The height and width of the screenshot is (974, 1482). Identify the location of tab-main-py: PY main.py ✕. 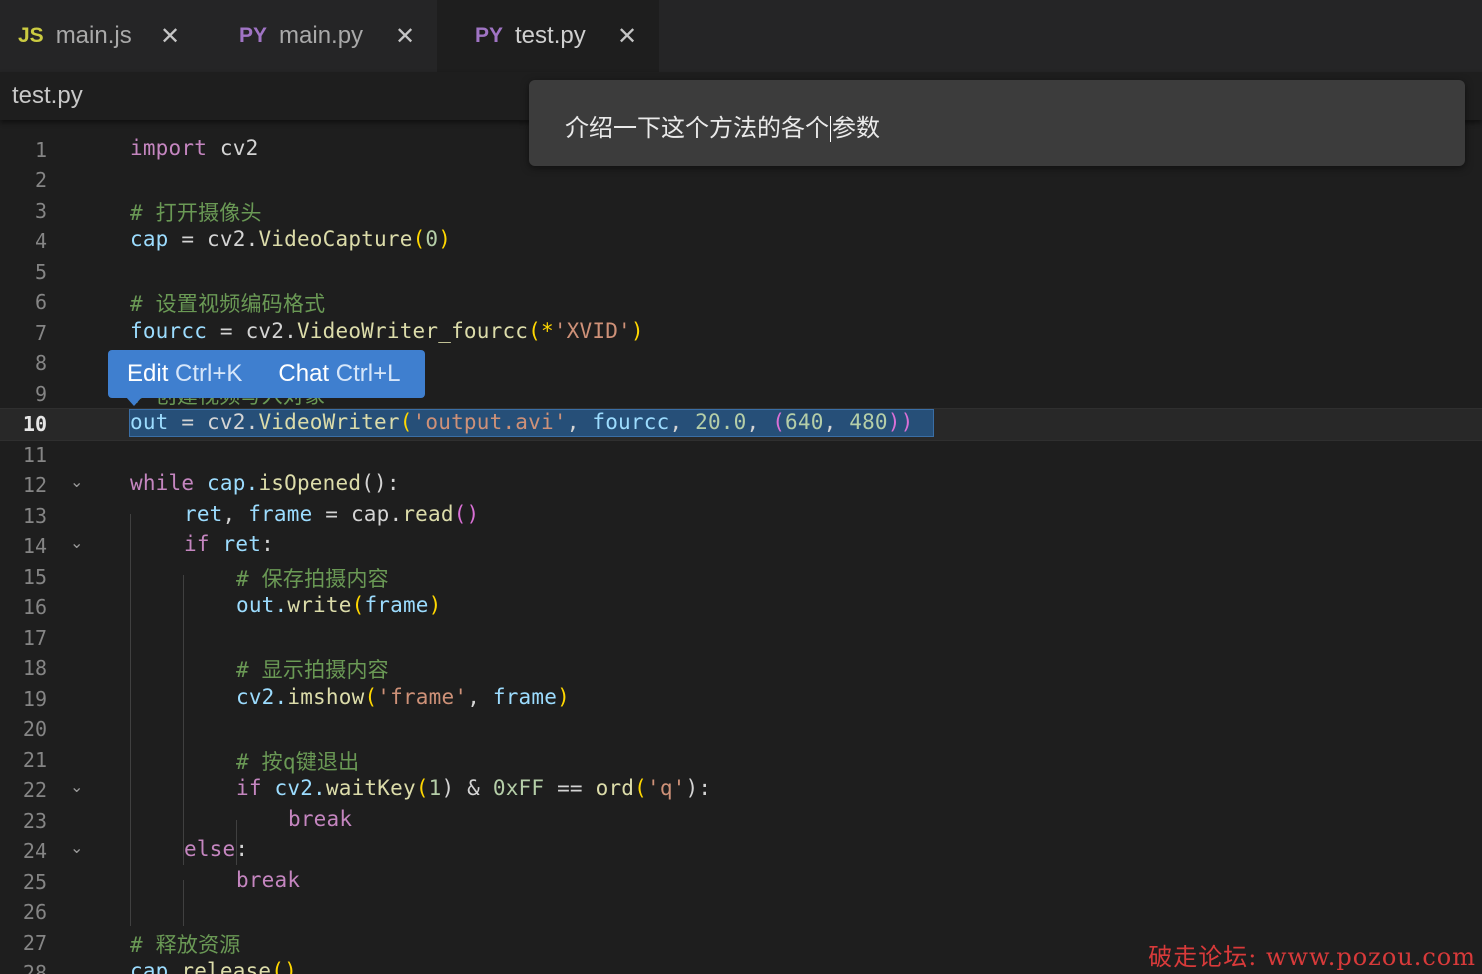
(321, 36).